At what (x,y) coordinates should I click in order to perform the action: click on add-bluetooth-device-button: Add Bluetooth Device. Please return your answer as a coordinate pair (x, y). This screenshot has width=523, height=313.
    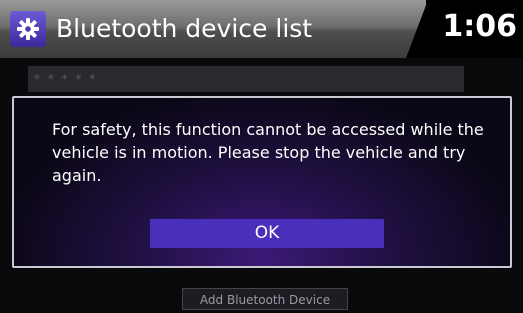
    Looking at the image, I should click on (265, 299).